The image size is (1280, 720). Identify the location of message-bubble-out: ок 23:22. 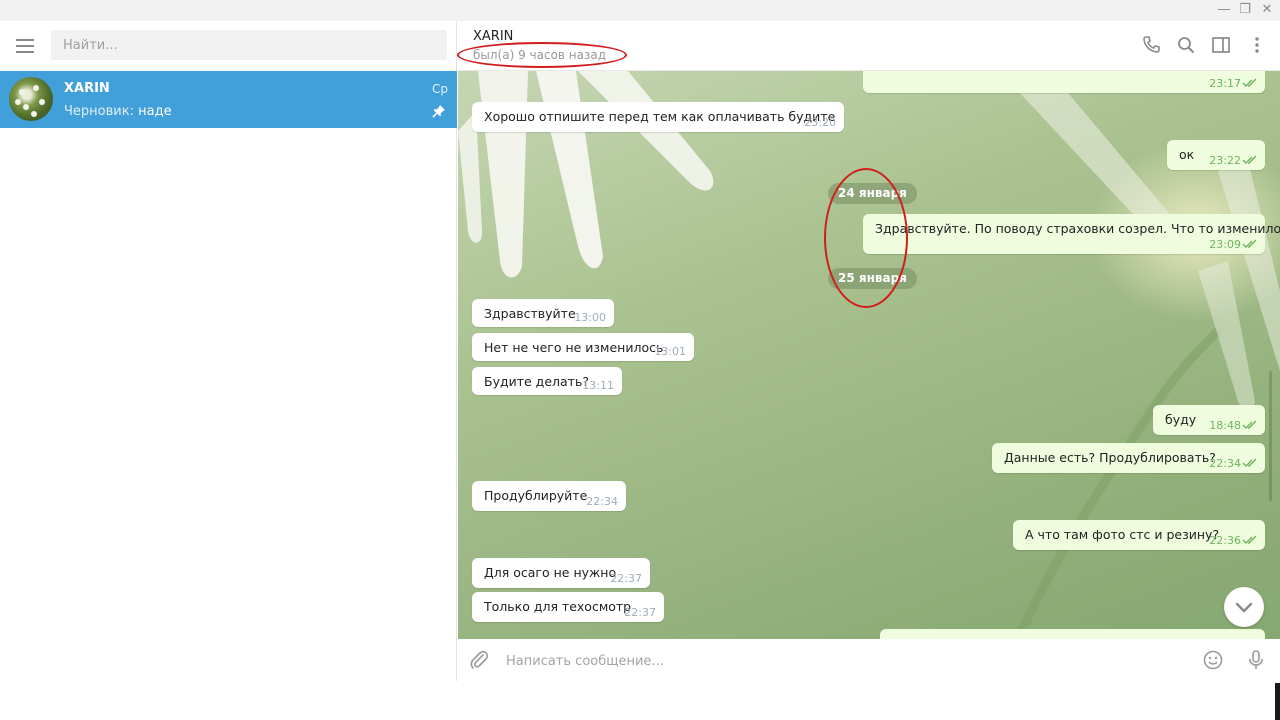
(1216, 155).